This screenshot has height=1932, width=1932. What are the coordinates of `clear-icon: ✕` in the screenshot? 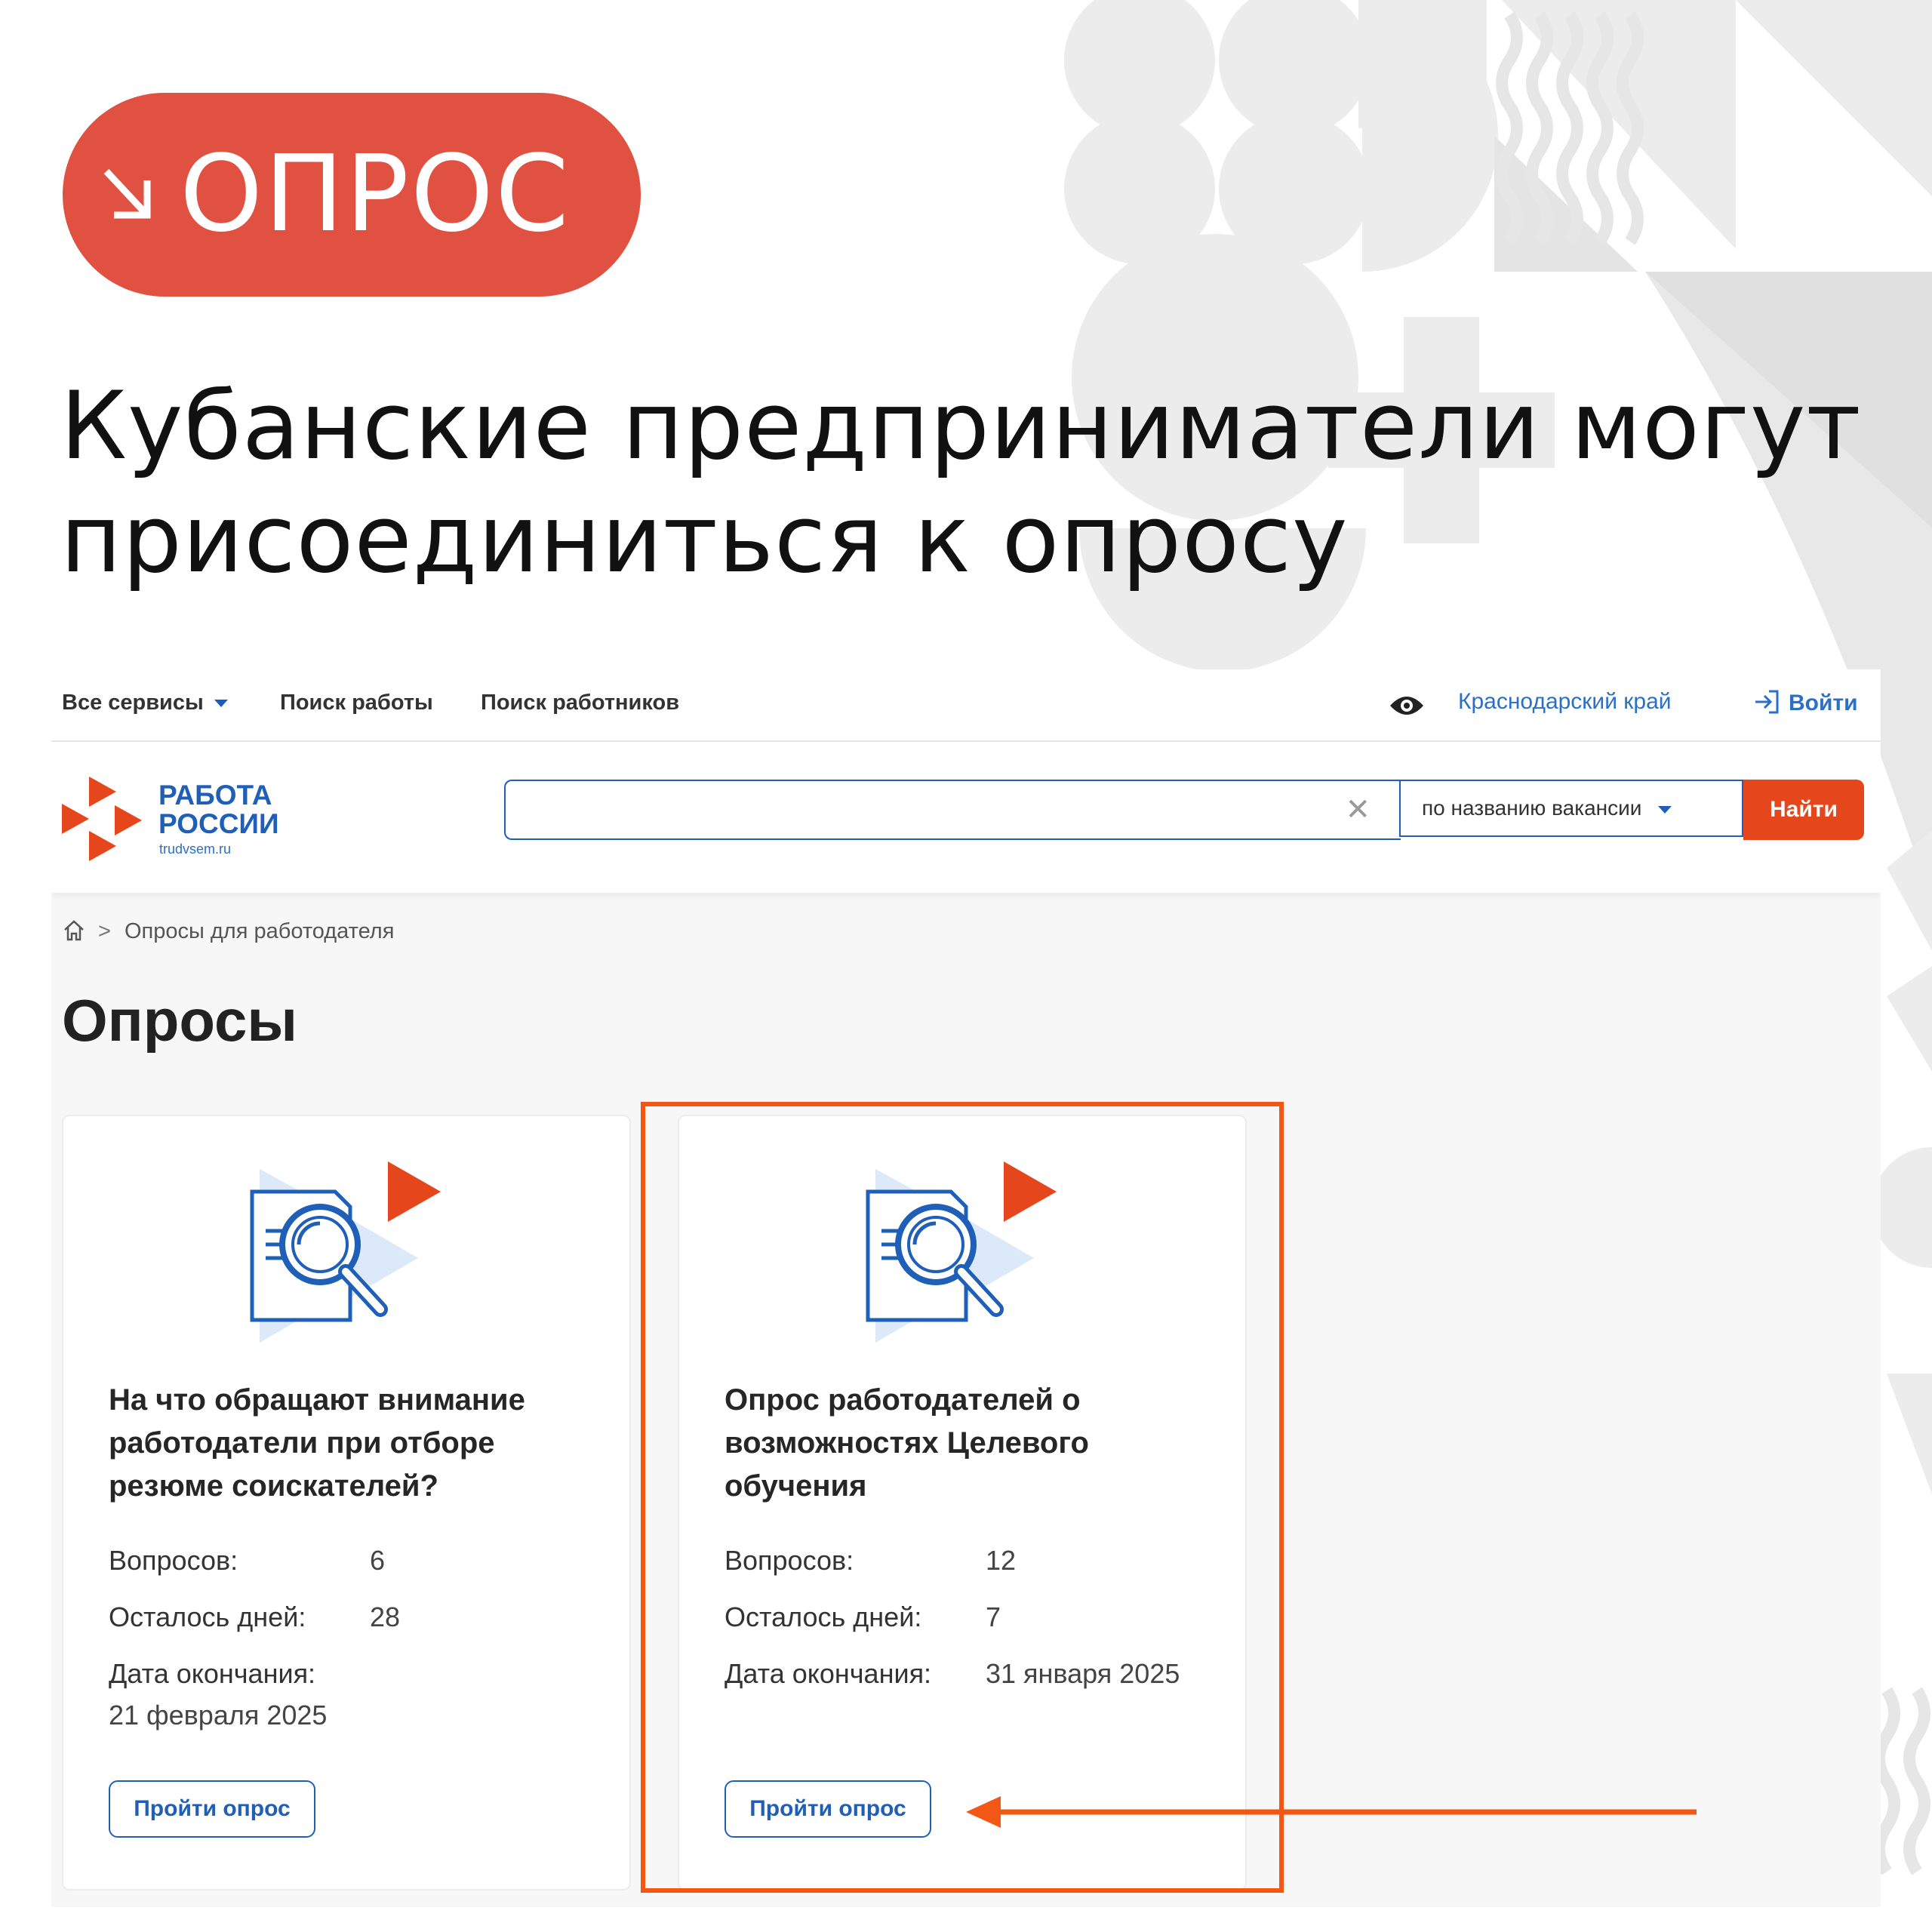 It's located at (1358, 810).